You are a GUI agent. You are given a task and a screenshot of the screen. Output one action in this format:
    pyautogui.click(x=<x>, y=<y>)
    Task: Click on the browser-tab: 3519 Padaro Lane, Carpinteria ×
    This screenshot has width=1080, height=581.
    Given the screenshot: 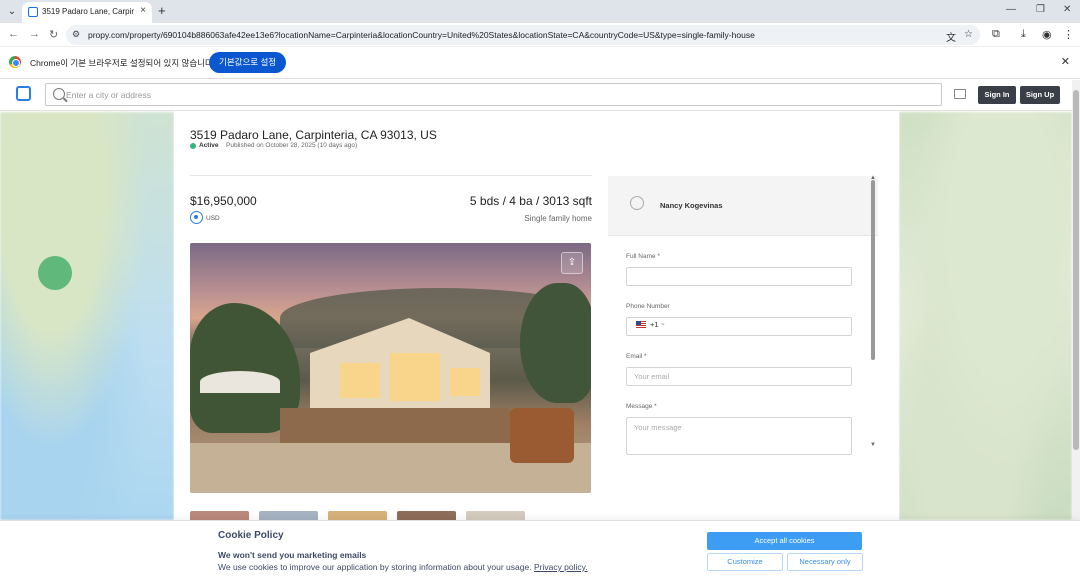 What is the action you would take?
    pyautogui.click(x=87, y=12)
    